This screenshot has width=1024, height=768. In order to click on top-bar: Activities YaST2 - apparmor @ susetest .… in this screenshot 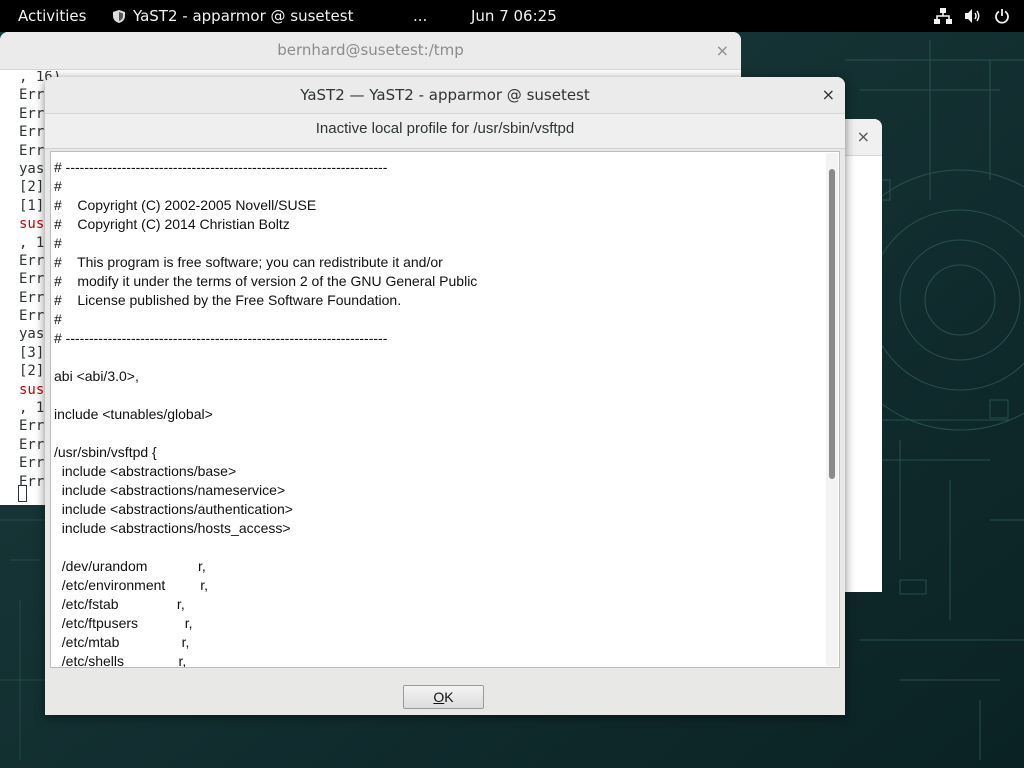, I will do `click(512, 16)`.